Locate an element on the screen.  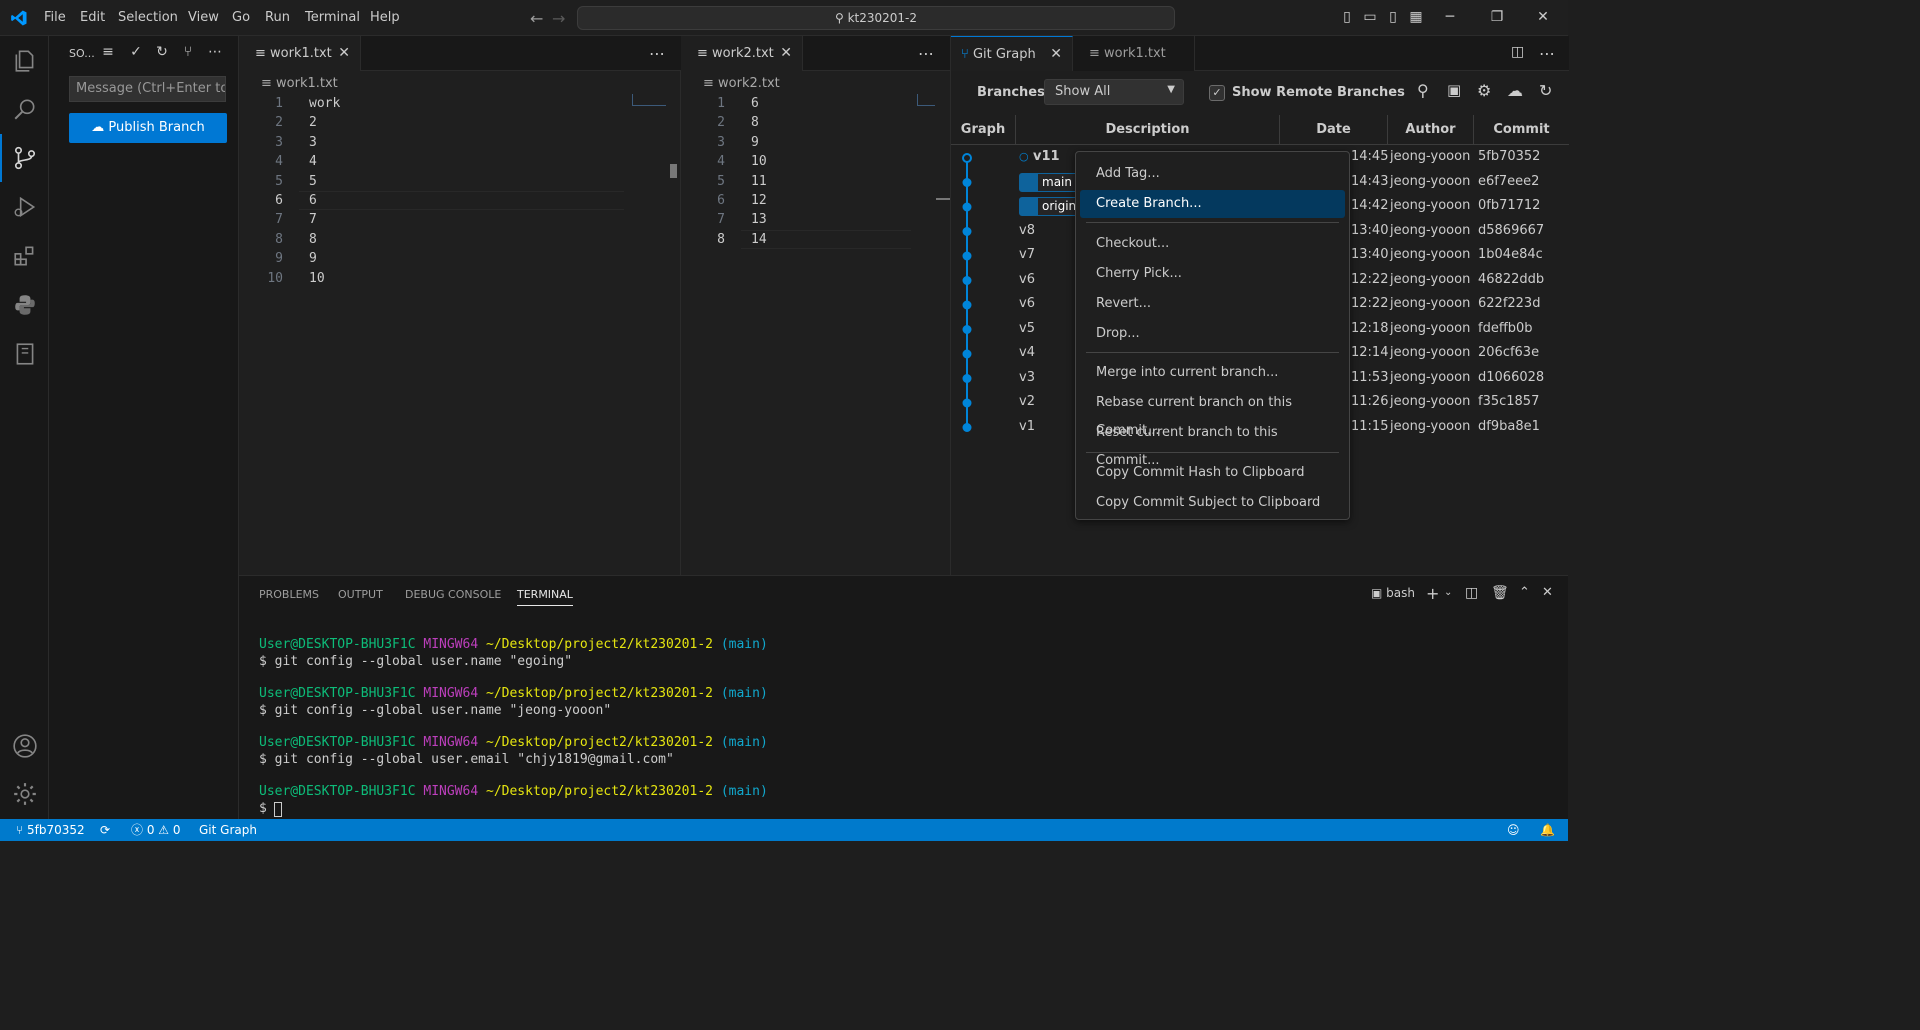
toggle-panel-icon: ▭ is located at coordinates (1370, 17).